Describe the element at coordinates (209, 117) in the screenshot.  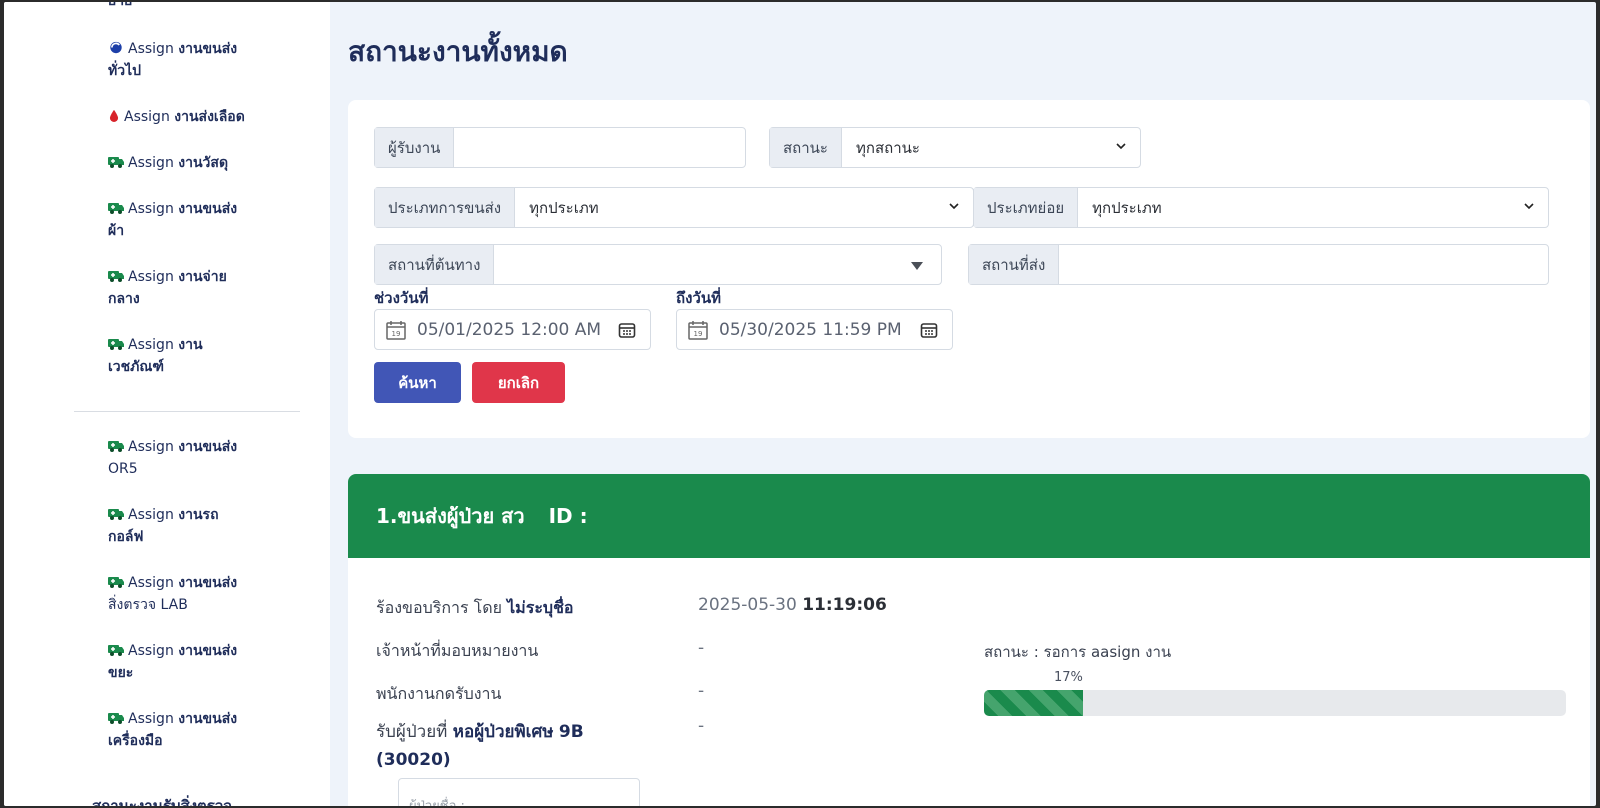
I see `sidebar-item-label: งานส่งเลือด` at that location.